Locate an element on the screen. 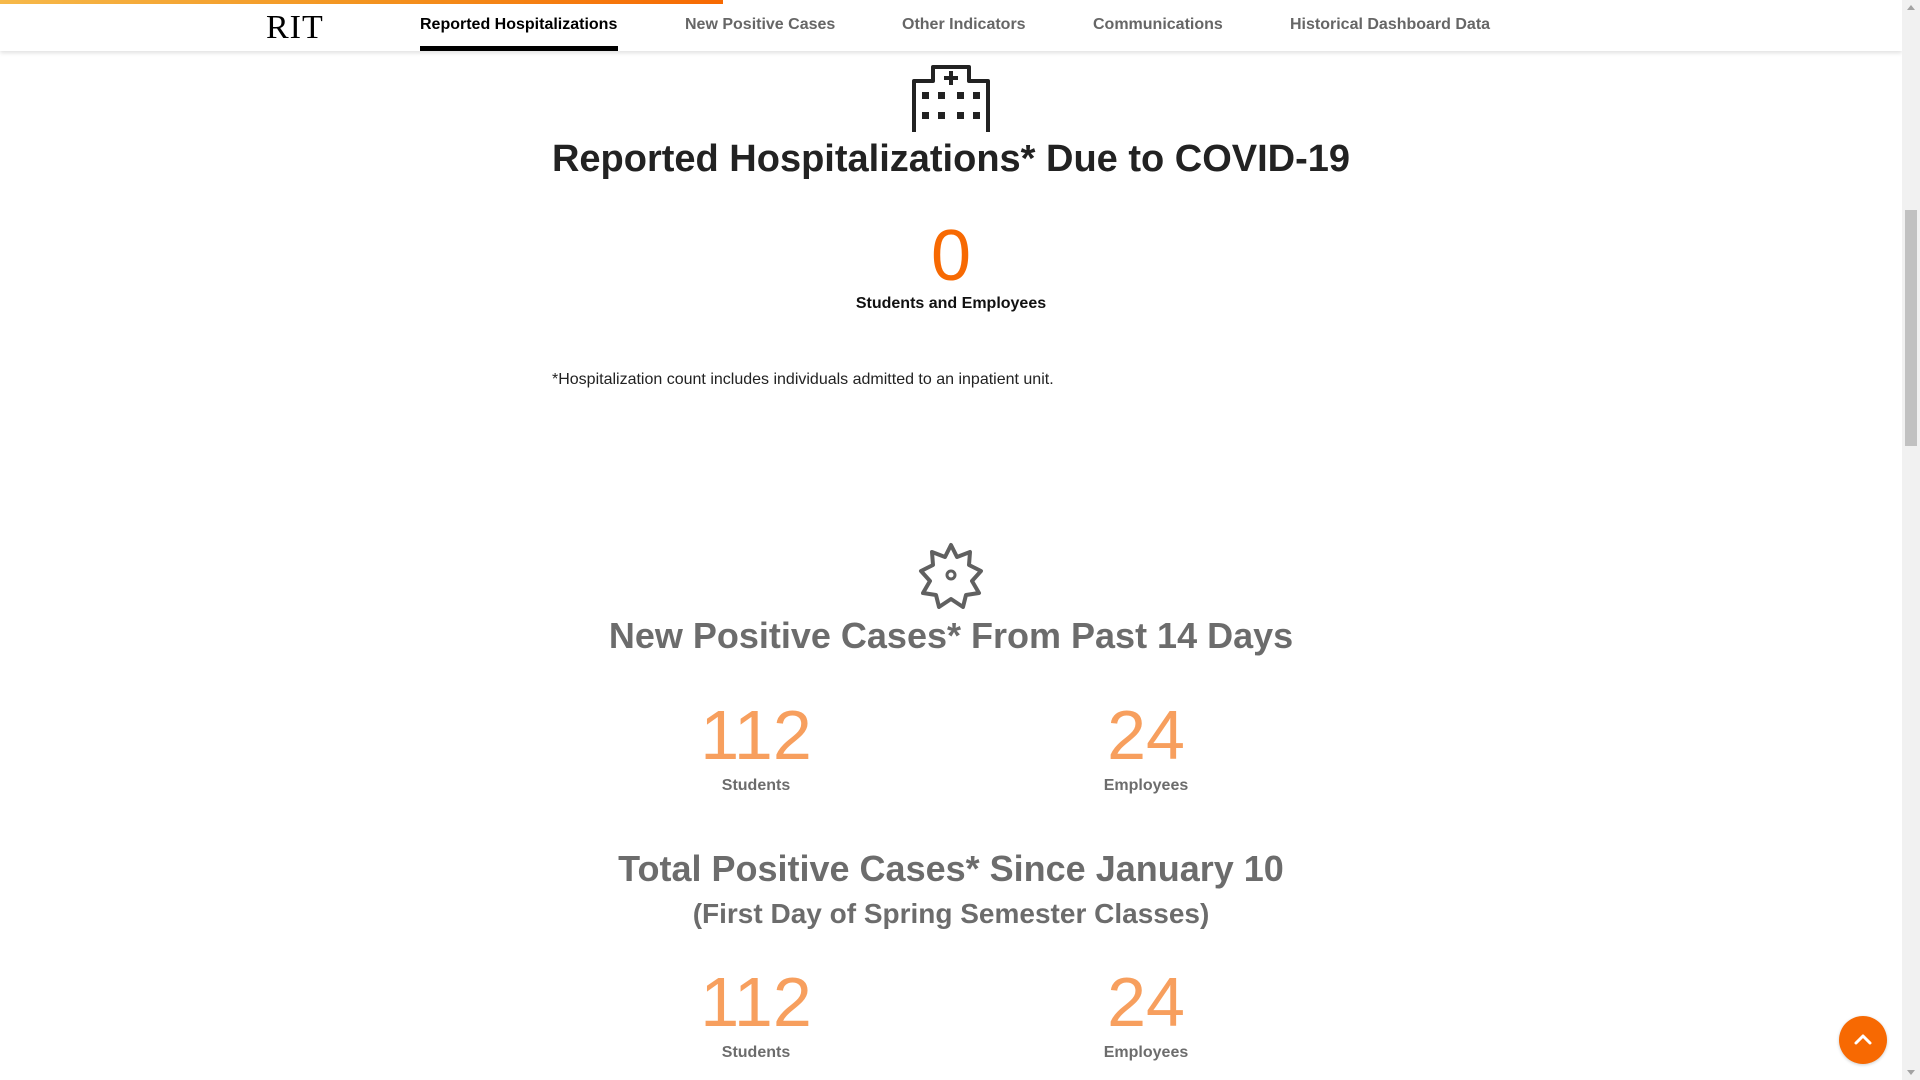  back-to-top-button is located at coordinates (1863, 1040).